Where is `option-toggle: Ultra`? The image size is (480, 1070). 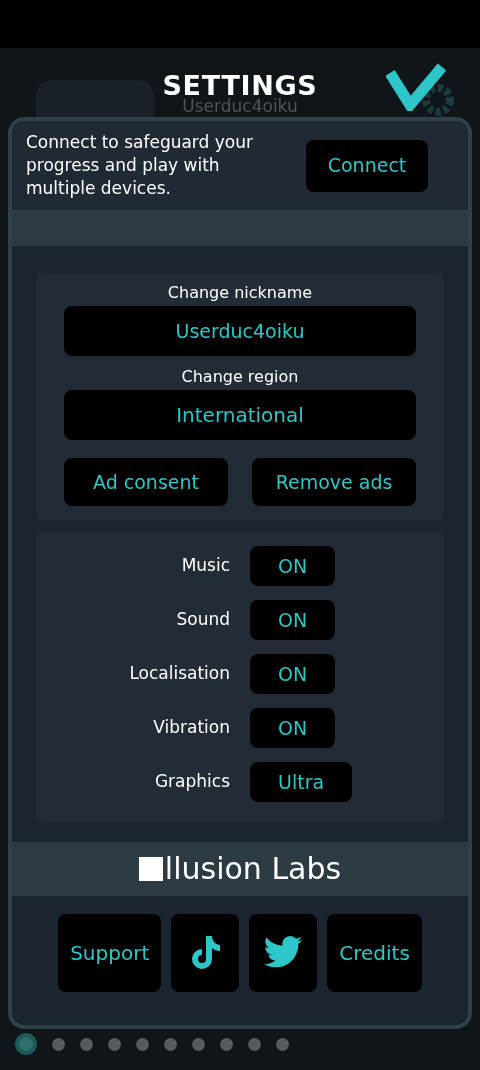
option-toggle: Ultra is located at coordinates (301, 782).